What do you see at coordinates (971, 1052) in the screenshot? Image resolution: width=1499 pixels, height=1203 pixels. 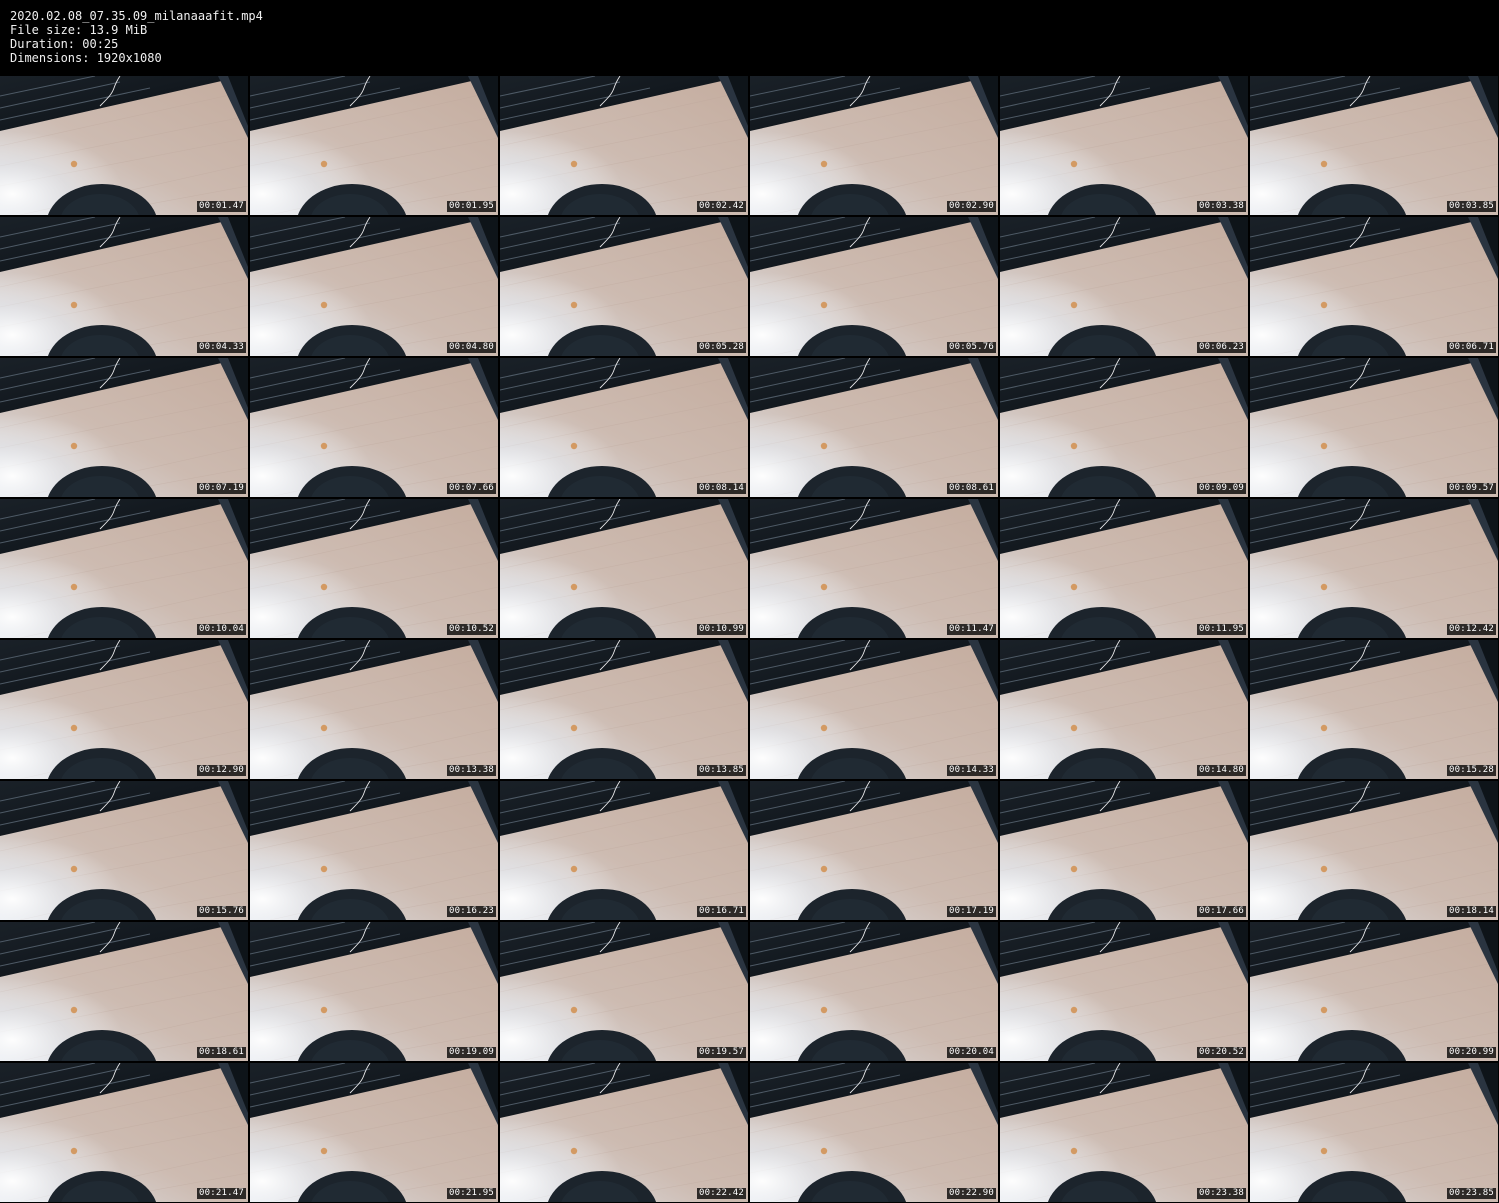 I see `timestamp-label: 00:20.04` at bounding box center [971, 1052].